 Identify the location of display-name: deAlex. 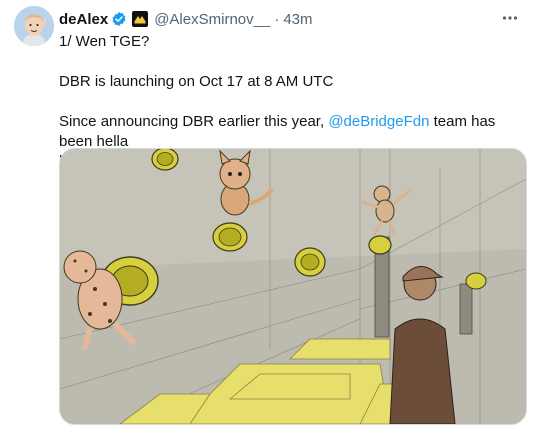
(83, 19).